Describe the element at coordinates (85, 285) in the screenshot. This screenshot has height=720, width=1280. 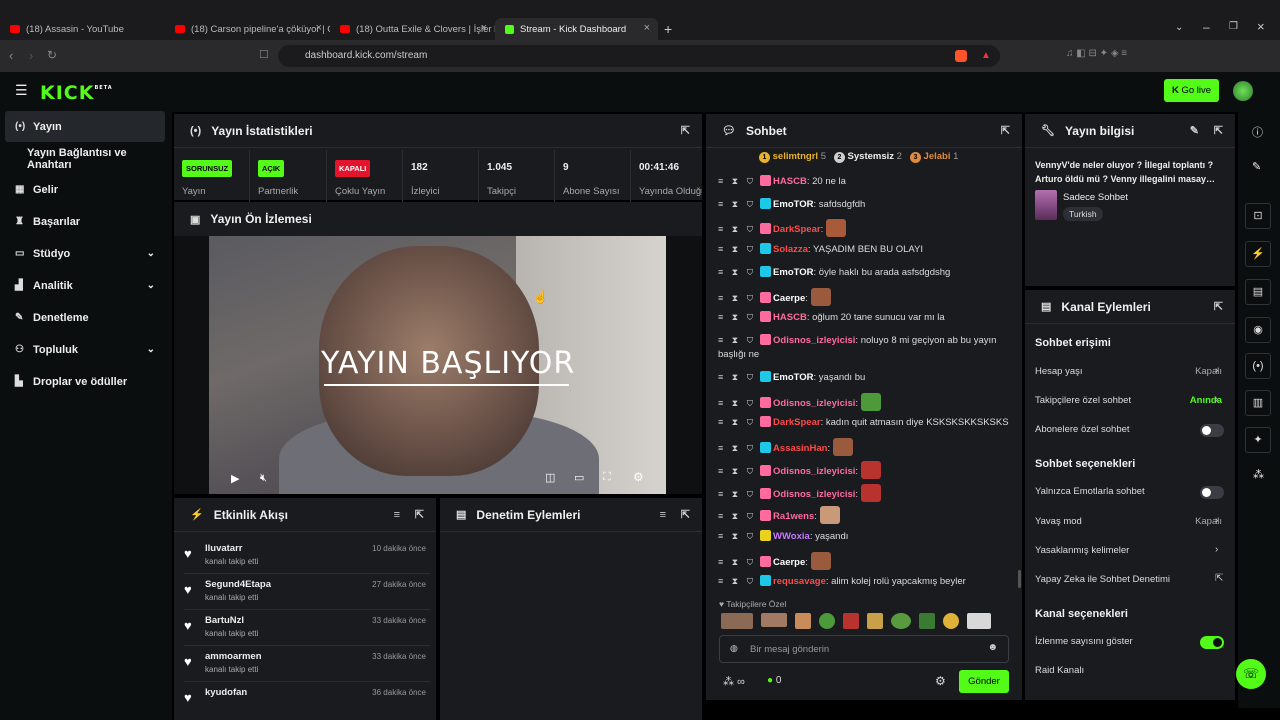
I see `sidebar-item-analytics: ▟ Analitik ⌄` at that location.